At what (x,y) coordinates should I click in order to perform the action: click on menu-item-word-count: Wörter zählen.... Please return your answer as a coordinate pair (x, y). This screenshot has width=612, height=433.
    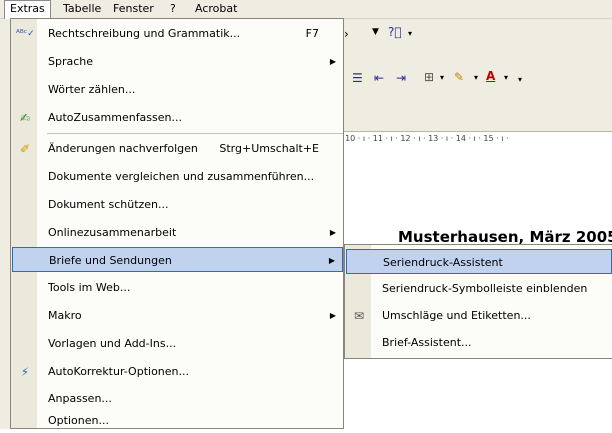
    Looking at the image, I should click on (177, 89).